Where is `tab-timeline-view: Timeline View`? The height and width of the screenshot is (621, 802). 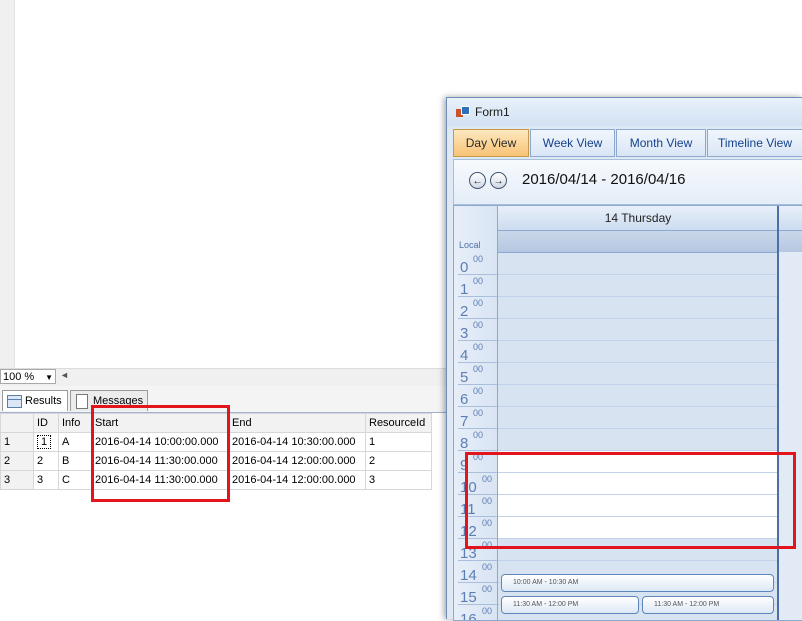 tab-timeline-view: Timeline View is located at coordinates (754, 143).